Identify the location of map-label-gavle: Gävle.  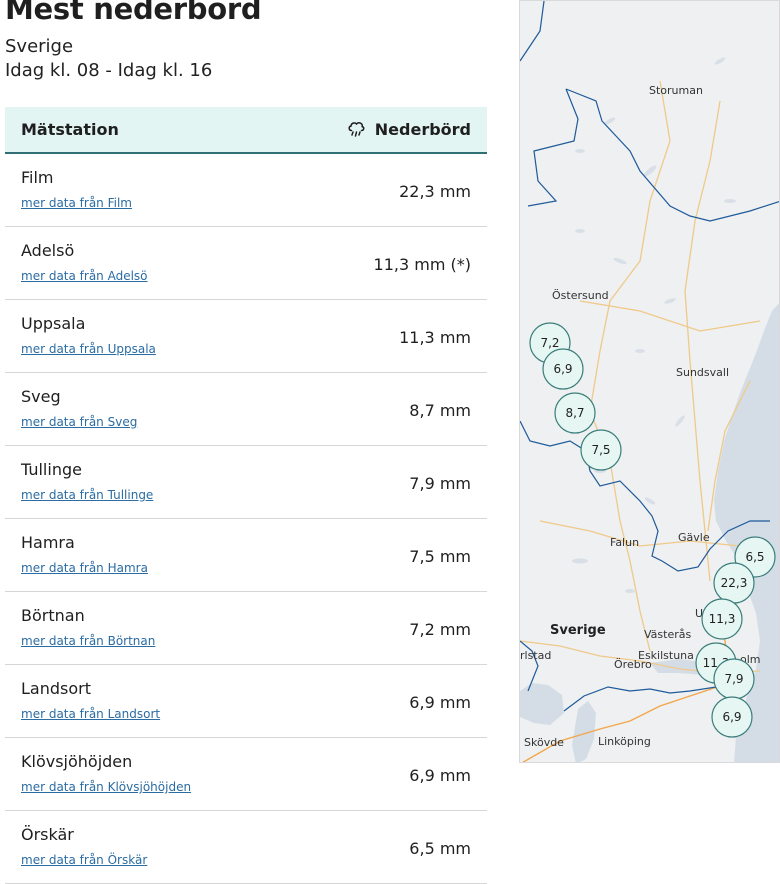
(694, 537).